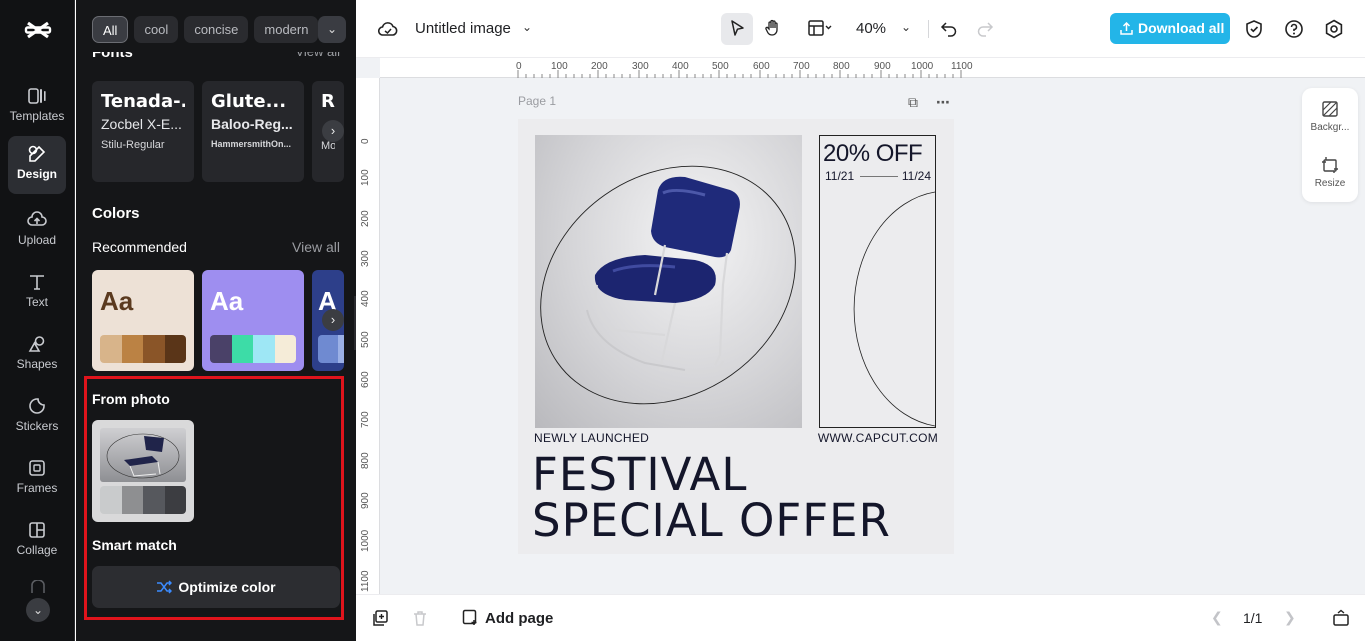 The image size is (1365, 641). Describe the element at coordinates (640, 66) in the screenshot. I see `ruler-label: 300` at that location.